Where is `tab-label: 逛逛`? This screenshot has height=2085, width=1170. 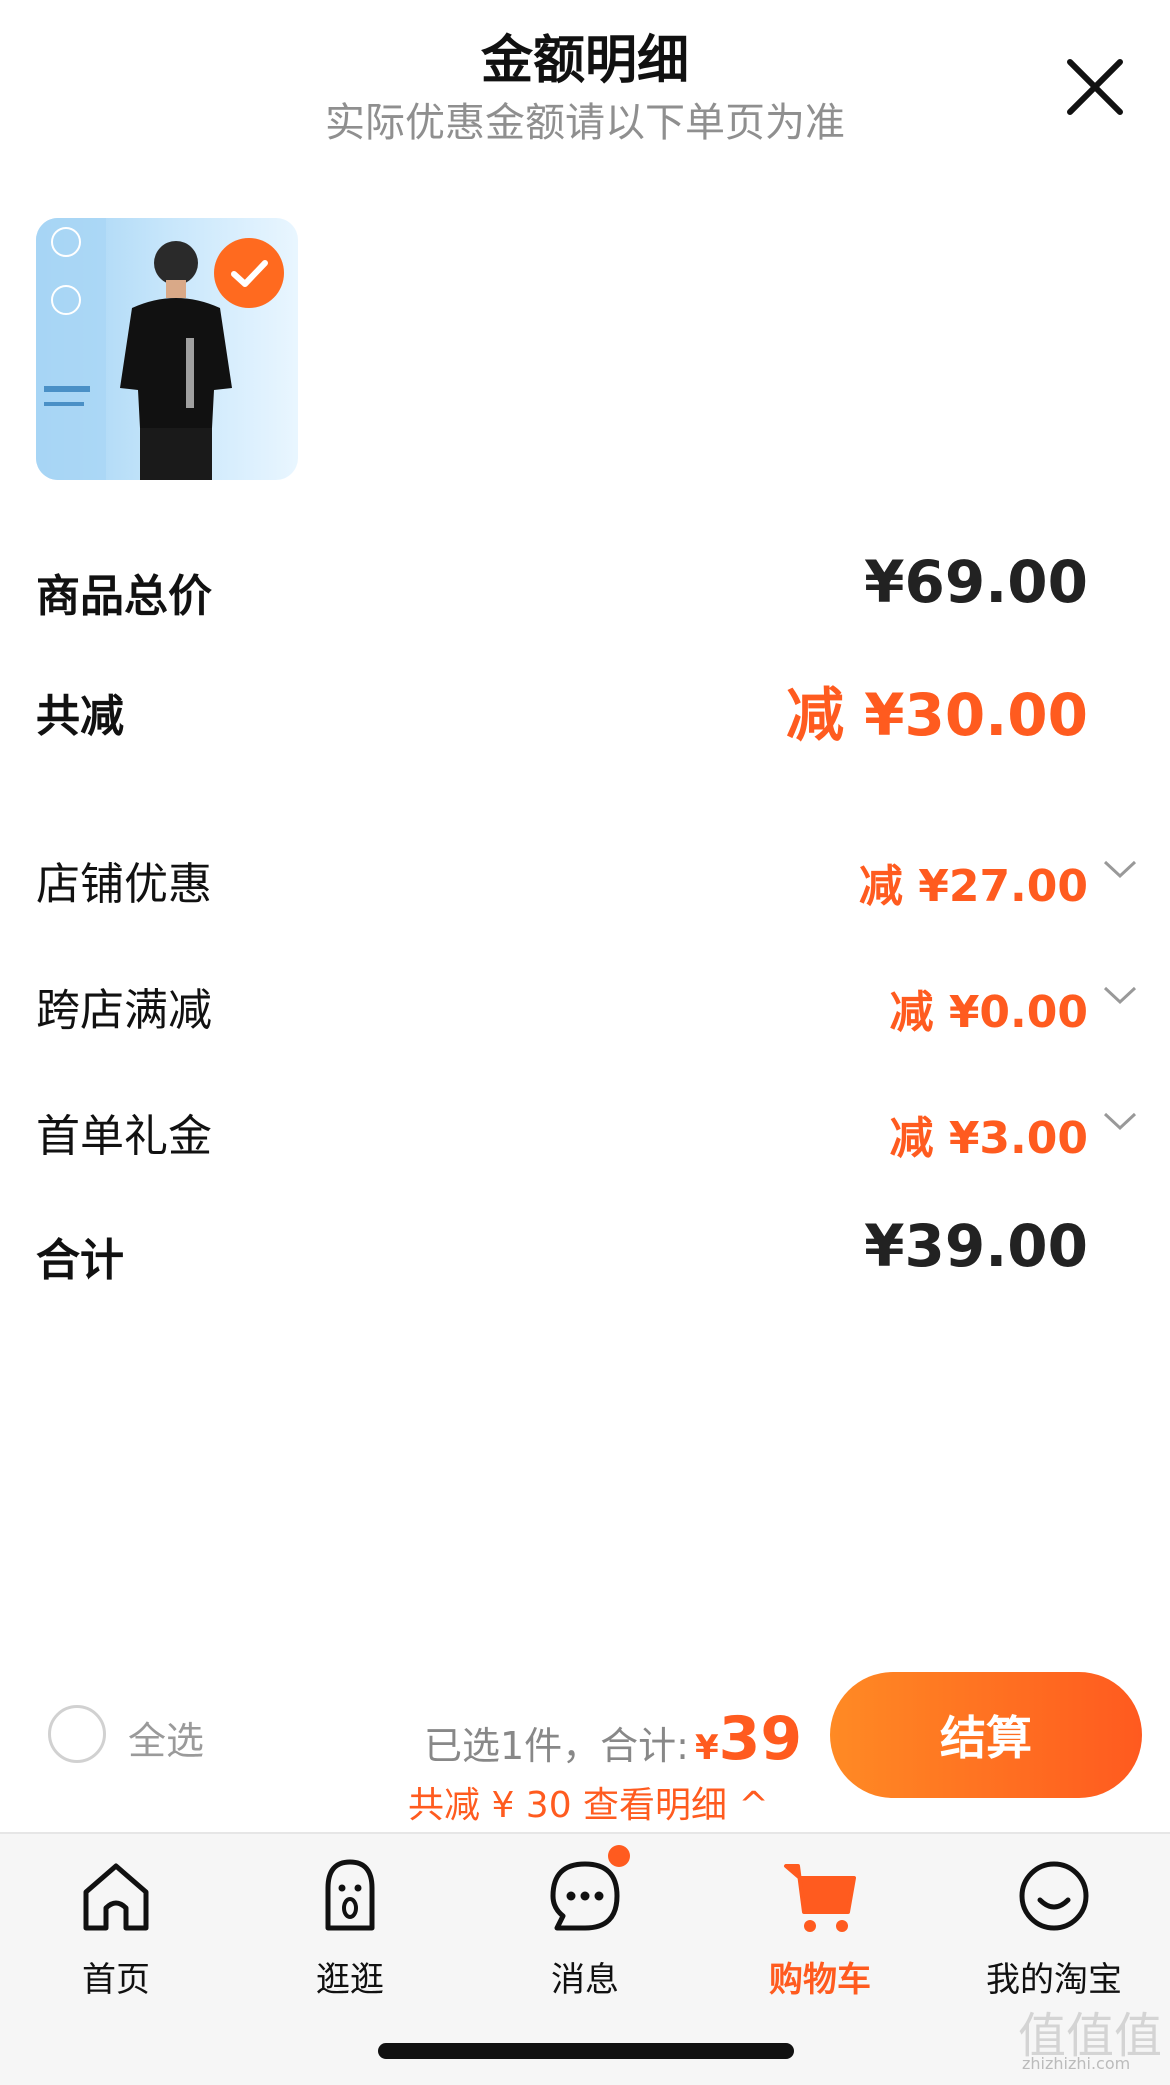 tab-label: 逛逛 is located at coordinates (350, 1980).